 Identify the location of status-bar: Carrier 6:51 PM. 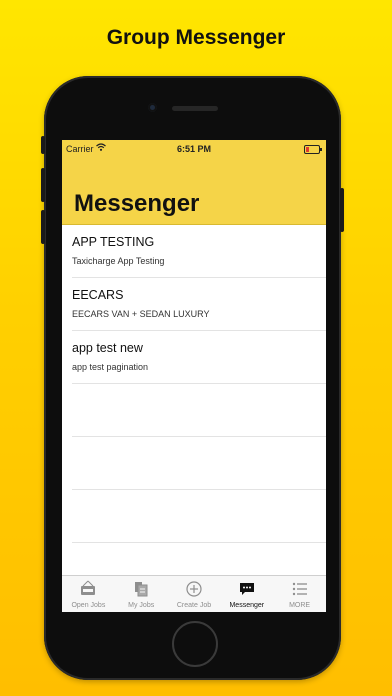
(194, 150).